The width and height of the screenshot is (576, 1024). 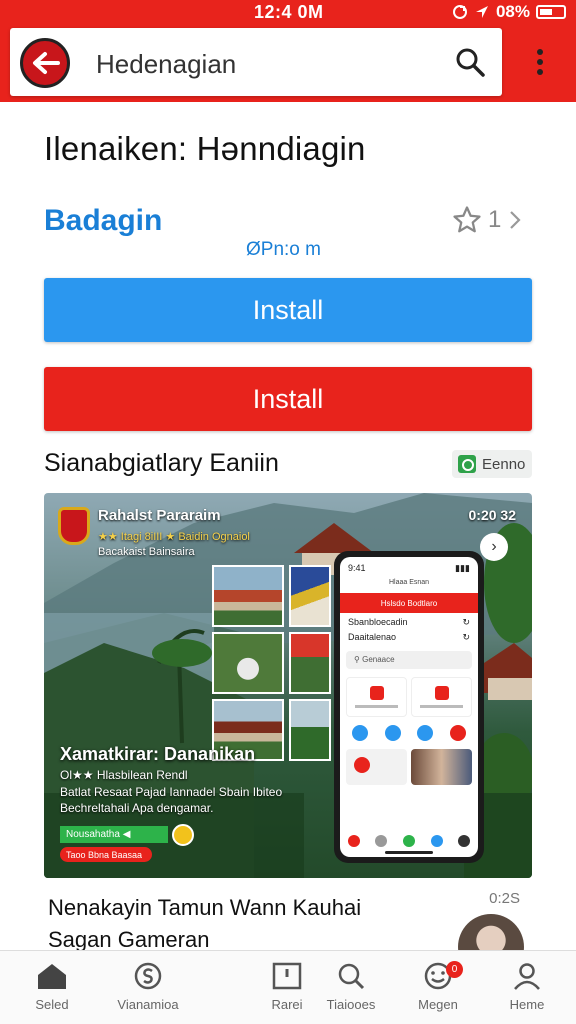 What do you see at coordinates (494, 547) in the screenshot?
I see `banner-next-button: ›` at bounding box center [494, 547].